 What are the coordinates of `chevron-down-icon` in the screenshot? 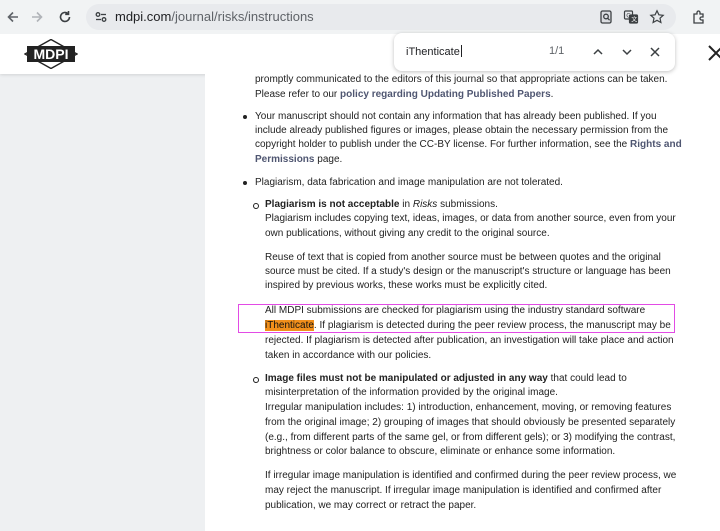 It's located at (627, 52).